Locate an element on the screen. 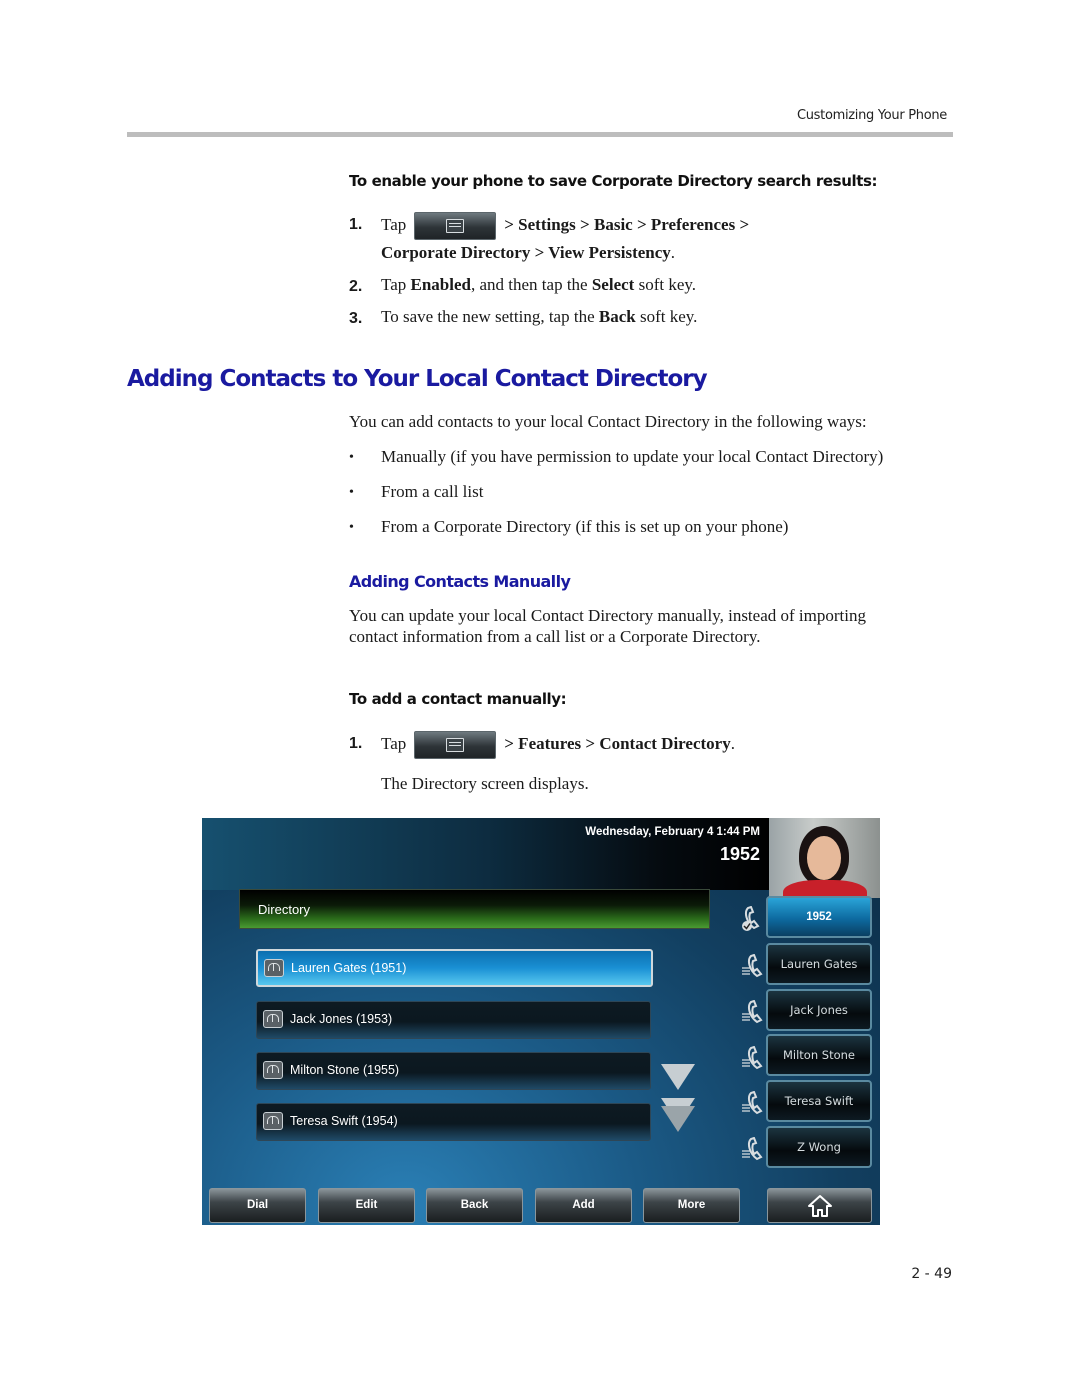 Image resolution: width=1080 pixels, height=1397 pixels. page-down-icon is located at coordinates (678, 1116).